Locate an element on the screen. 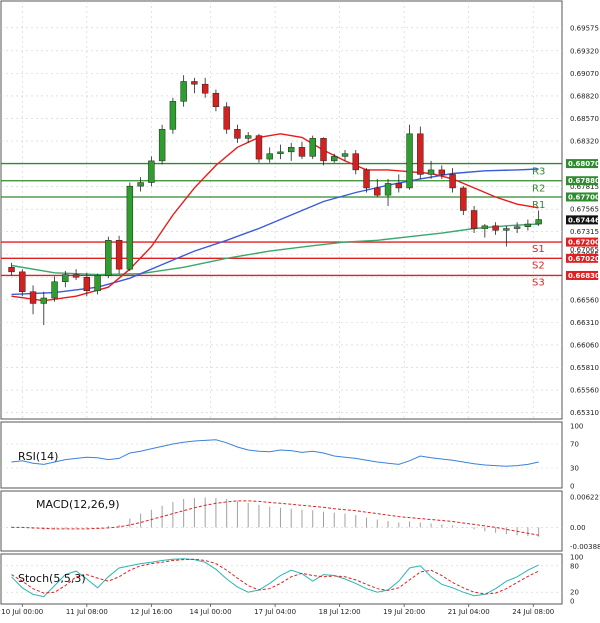  price-tick-label: 0.69320 is located at coordinates (584, 51).